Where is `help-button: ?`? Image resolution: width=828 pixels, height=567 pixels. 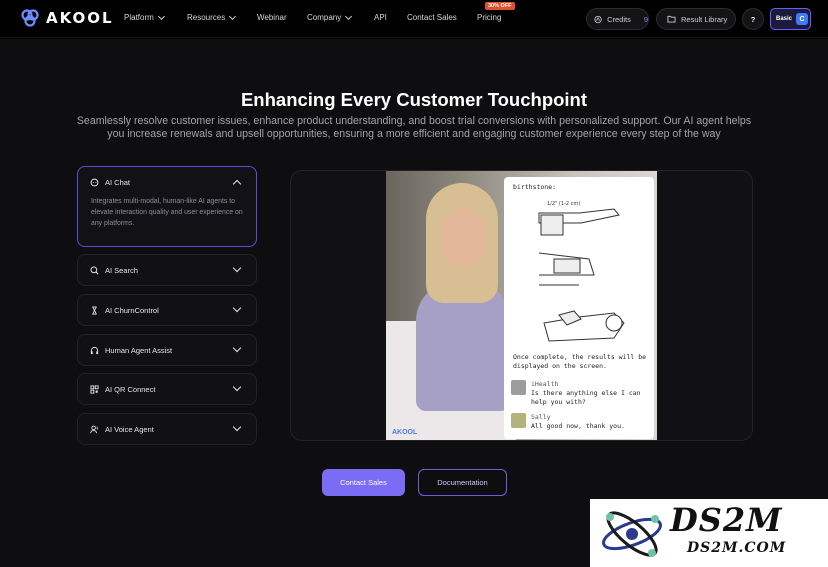 help-button: ? is located at coordinates (753, 19).